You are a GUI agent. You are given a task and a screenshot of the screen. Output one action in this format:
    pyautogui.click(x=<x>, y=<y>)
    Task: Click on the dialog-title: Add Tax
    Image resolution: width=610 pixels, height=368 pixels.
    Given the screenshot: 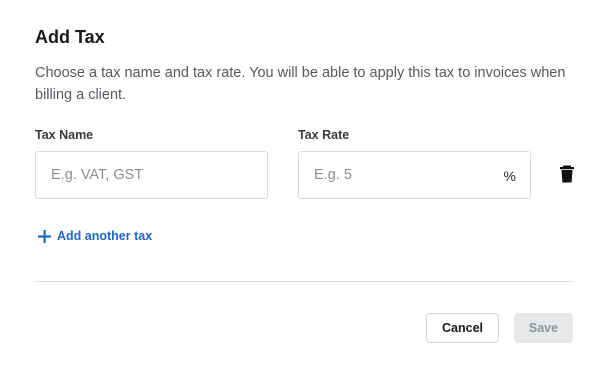 What is the action you would take?
    pyautogui.click(x=70, y=37)
    